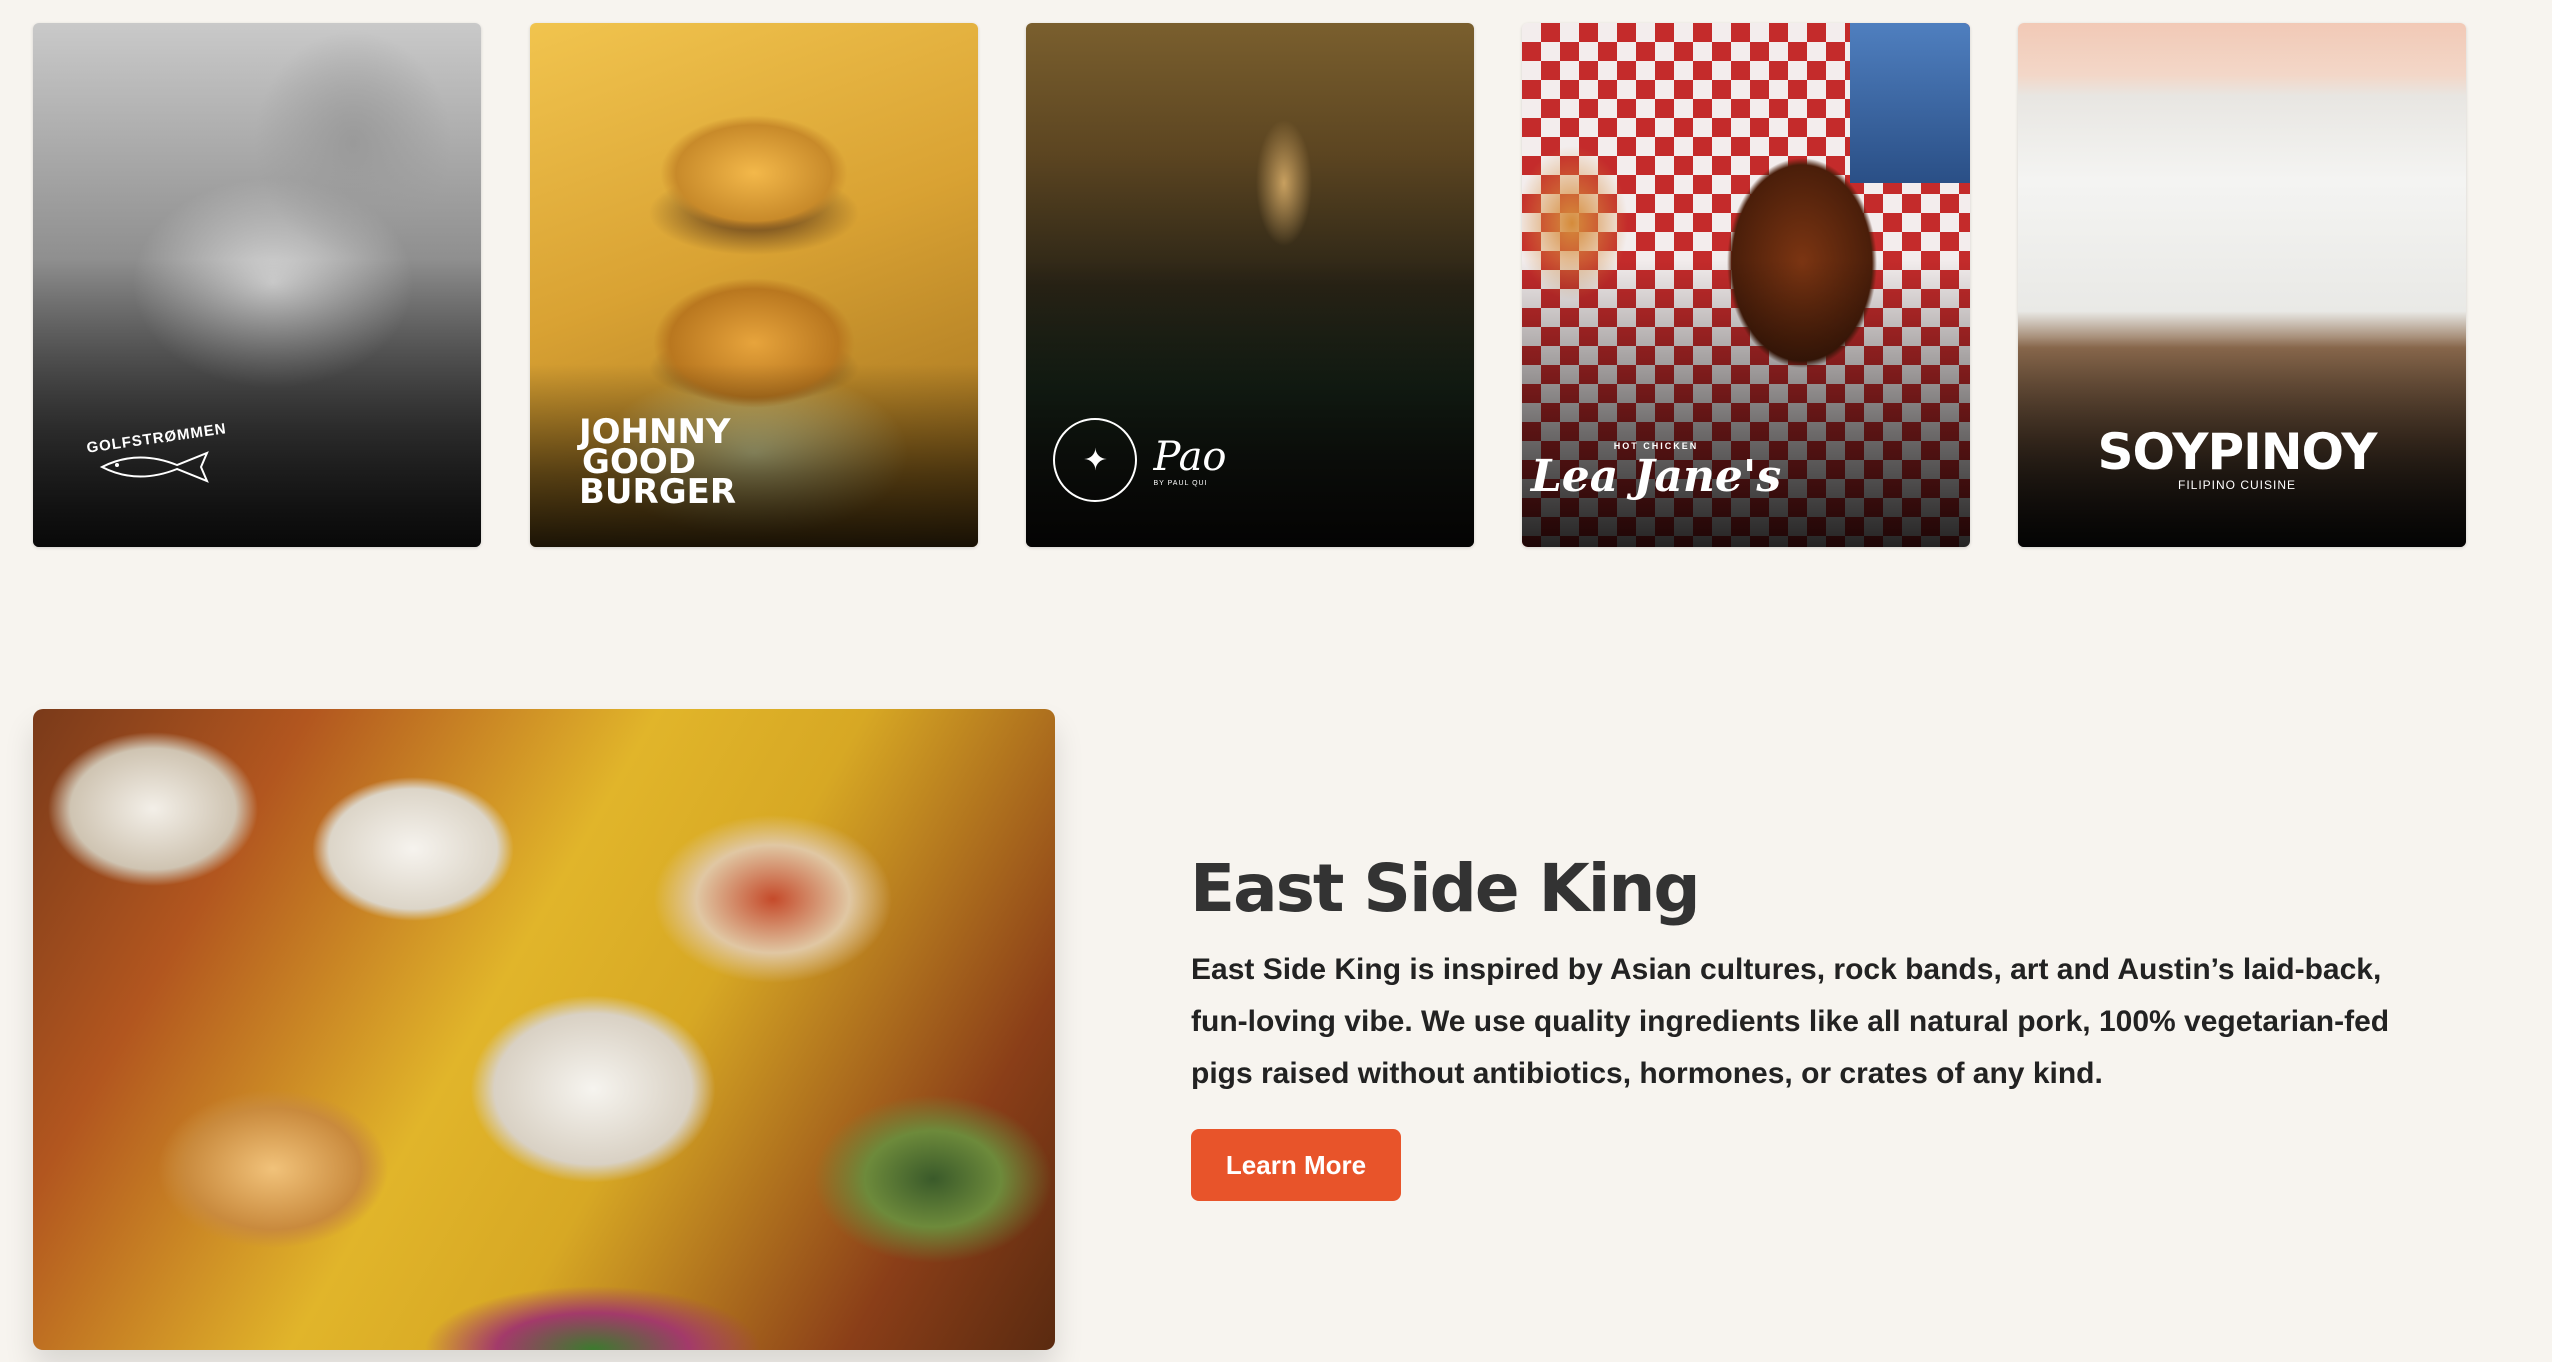  What do you see at coordinates (1746, 285) in the screenshot?
I see `restaurant-card-lea-janes: HOT CHICKEN Lea Jane's` at bounding box center [1746, 285].